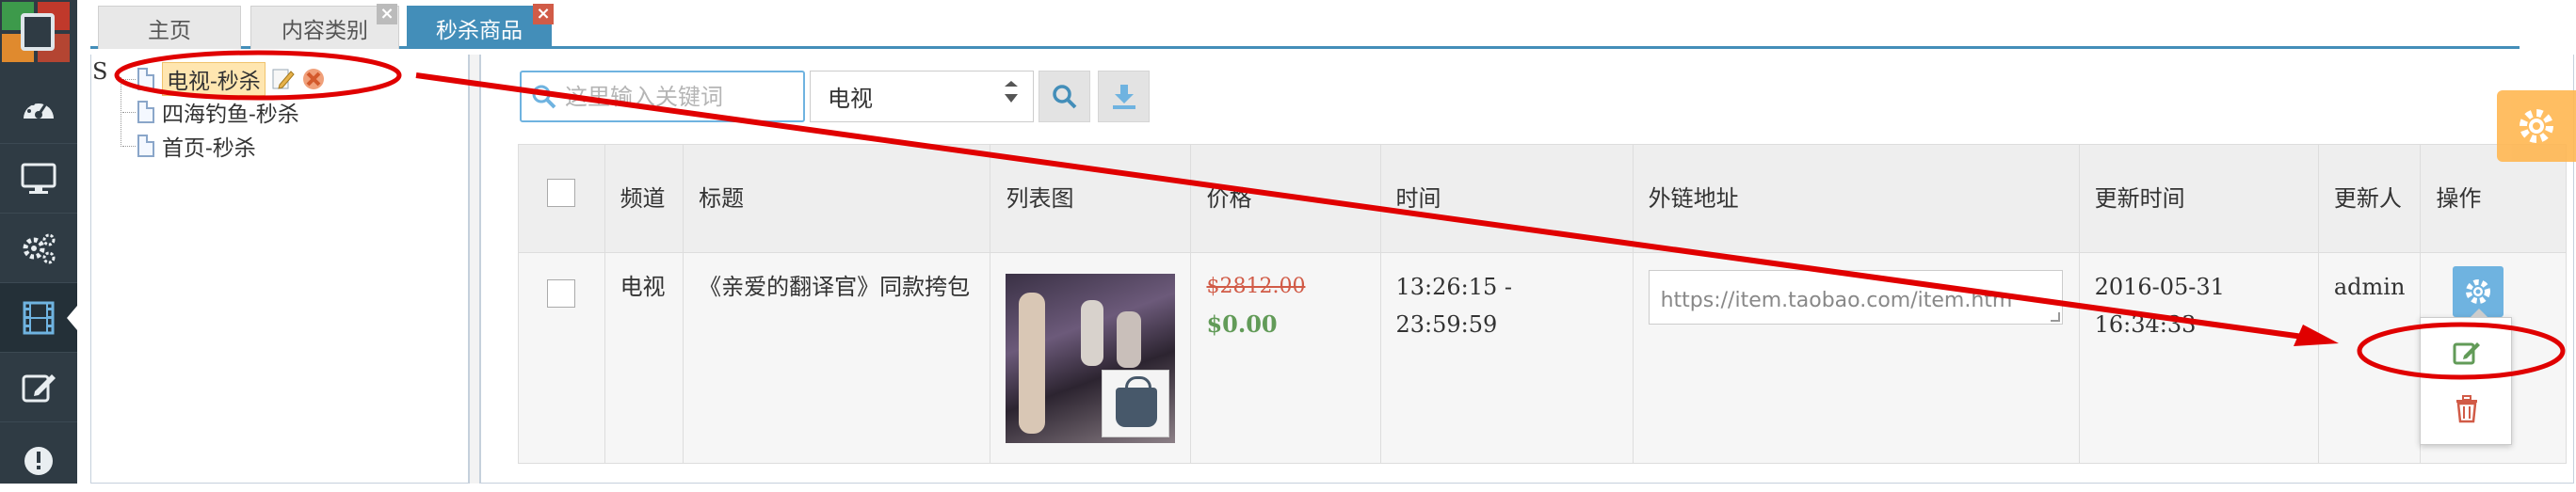  I want to click on tree-node-tv-flash-sale: 电视-秒杀, so click(224, 79).